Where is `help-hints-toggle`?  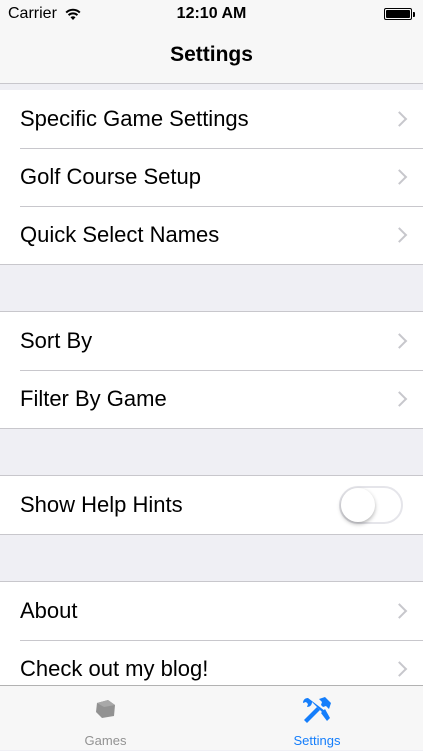 help-hints-toggle is located at coordinates (371, 505).